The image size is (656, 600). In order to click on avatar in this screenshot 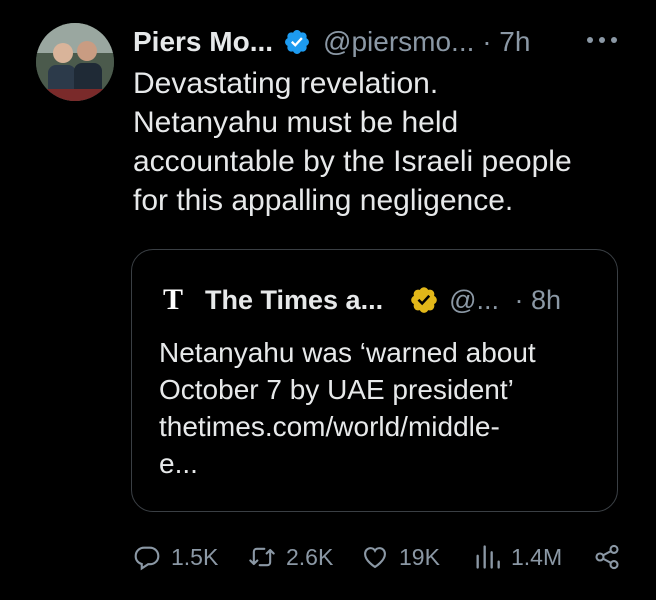, I will do `click(75, 62)`.